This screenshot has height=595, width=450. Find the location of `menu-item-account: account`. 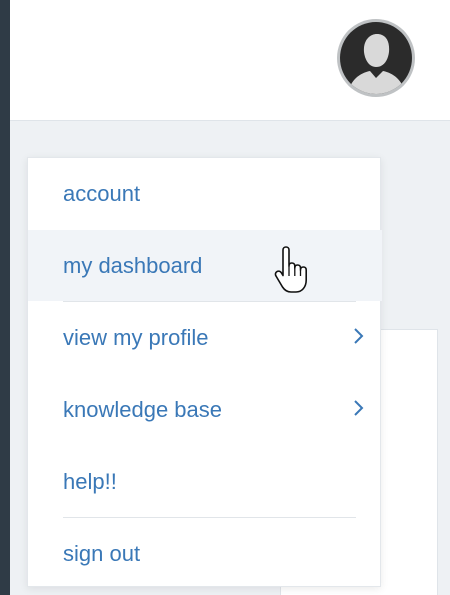

menu-item-account: account is located at coordinates (205, 193).